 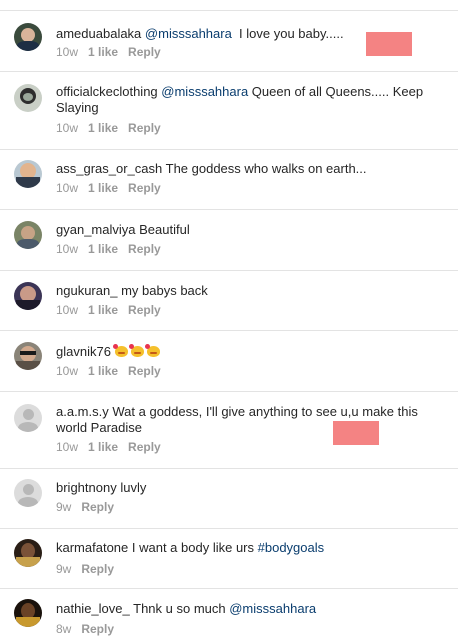 What do you see at coordinates (194, 547) in the screenshot?
I see `comment-body: I want a body like urs` at bounding box center [194, 547].